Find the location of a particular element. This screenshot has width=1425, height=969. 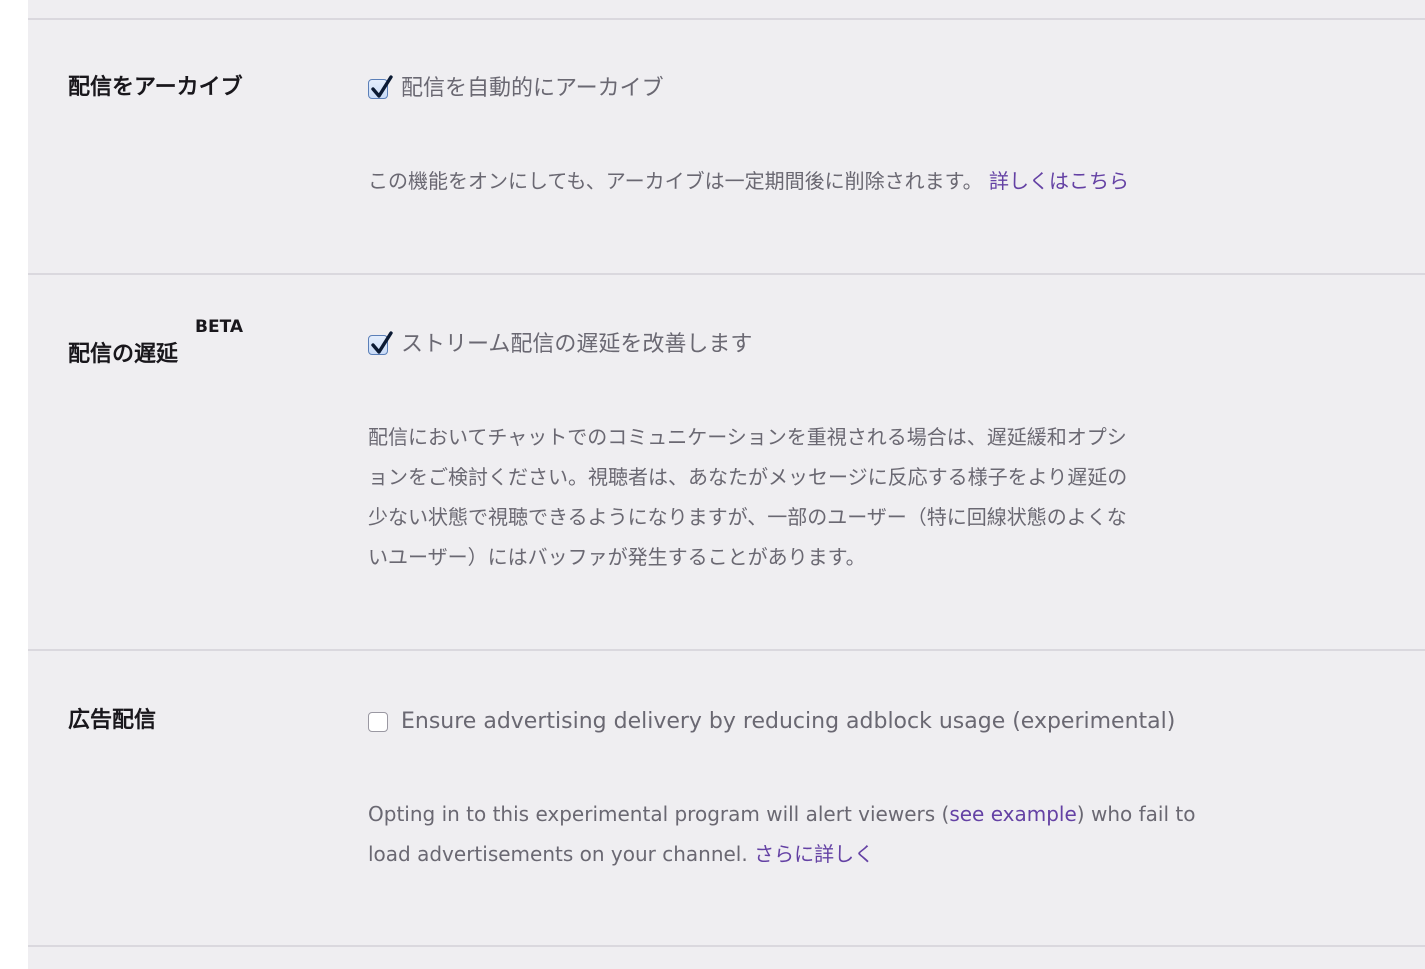

latency-option: ストリーム配信の遅延を改善します is located at coordinates (560, 345).